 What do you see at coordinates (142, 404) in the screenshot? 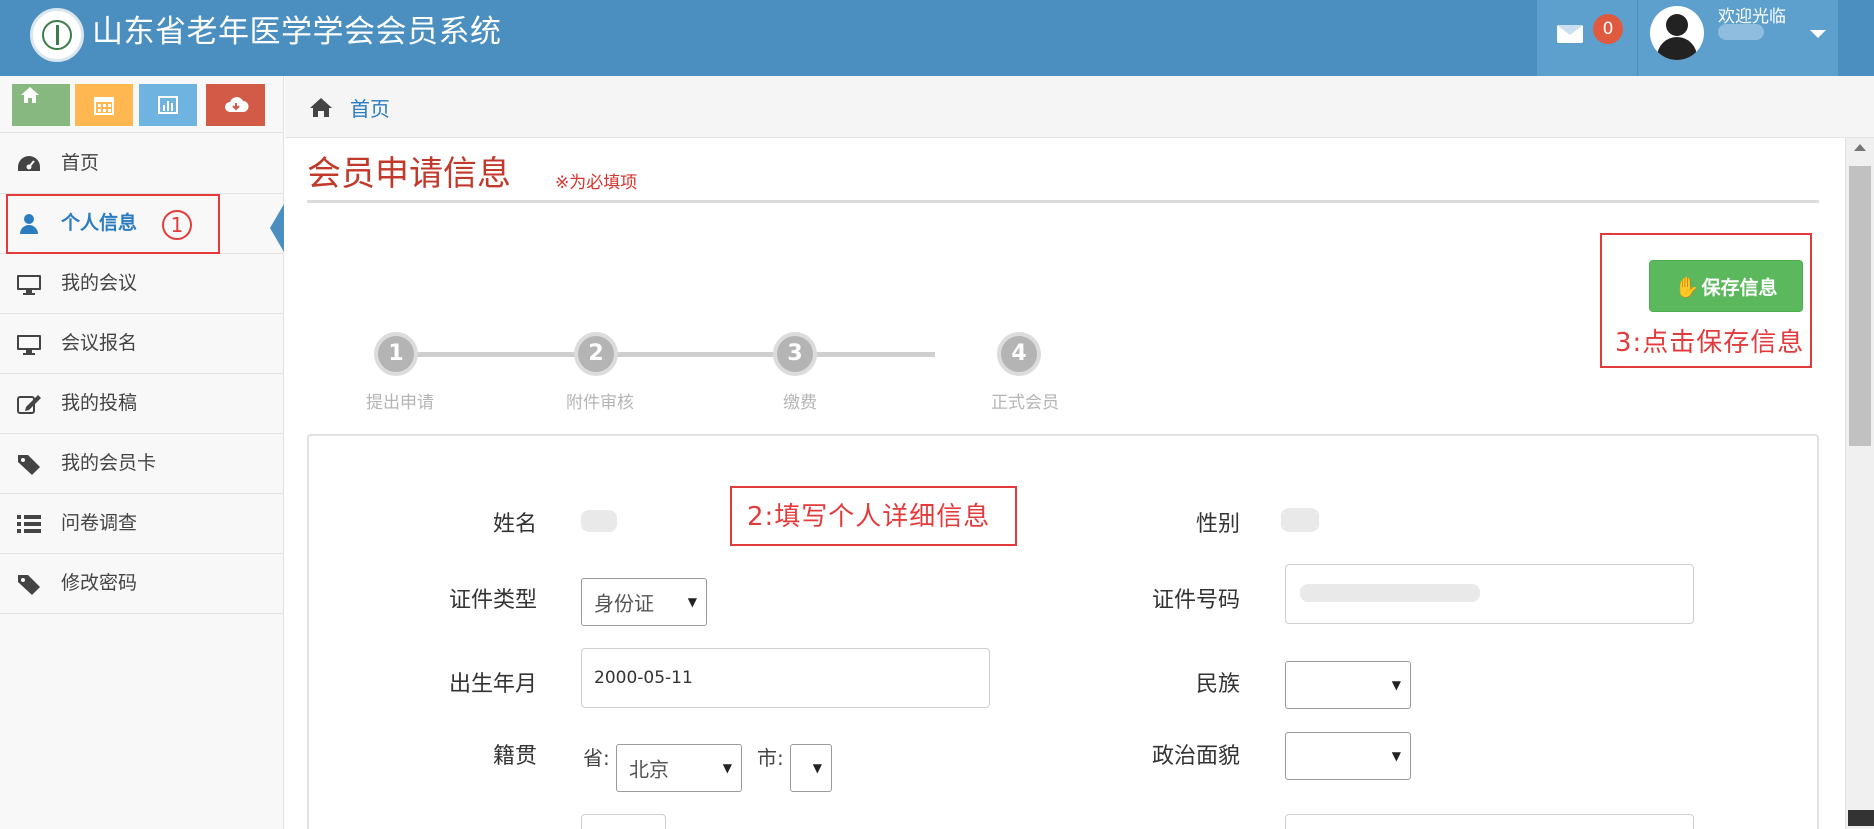
I see `sidebar-item-my-submissions: 我的投稿` at bounding box center [142, 404].